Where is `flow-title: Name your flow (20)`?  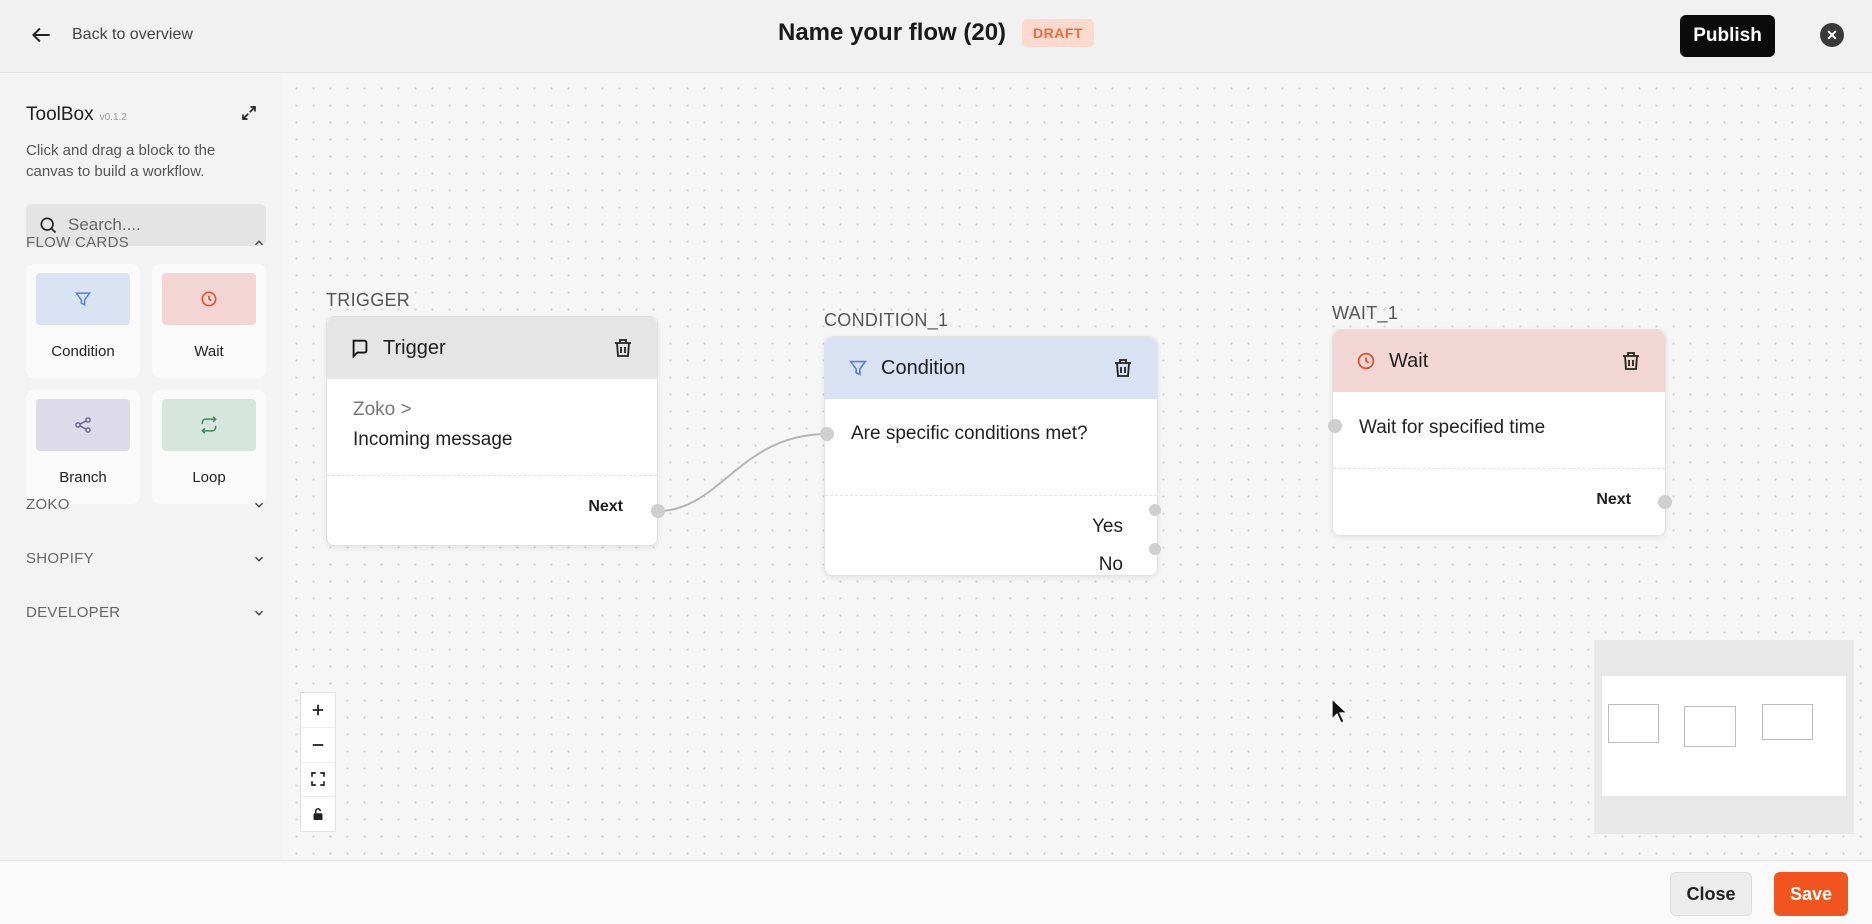 flow-title: Name your flow (20) is located at coordinates (892, 33).